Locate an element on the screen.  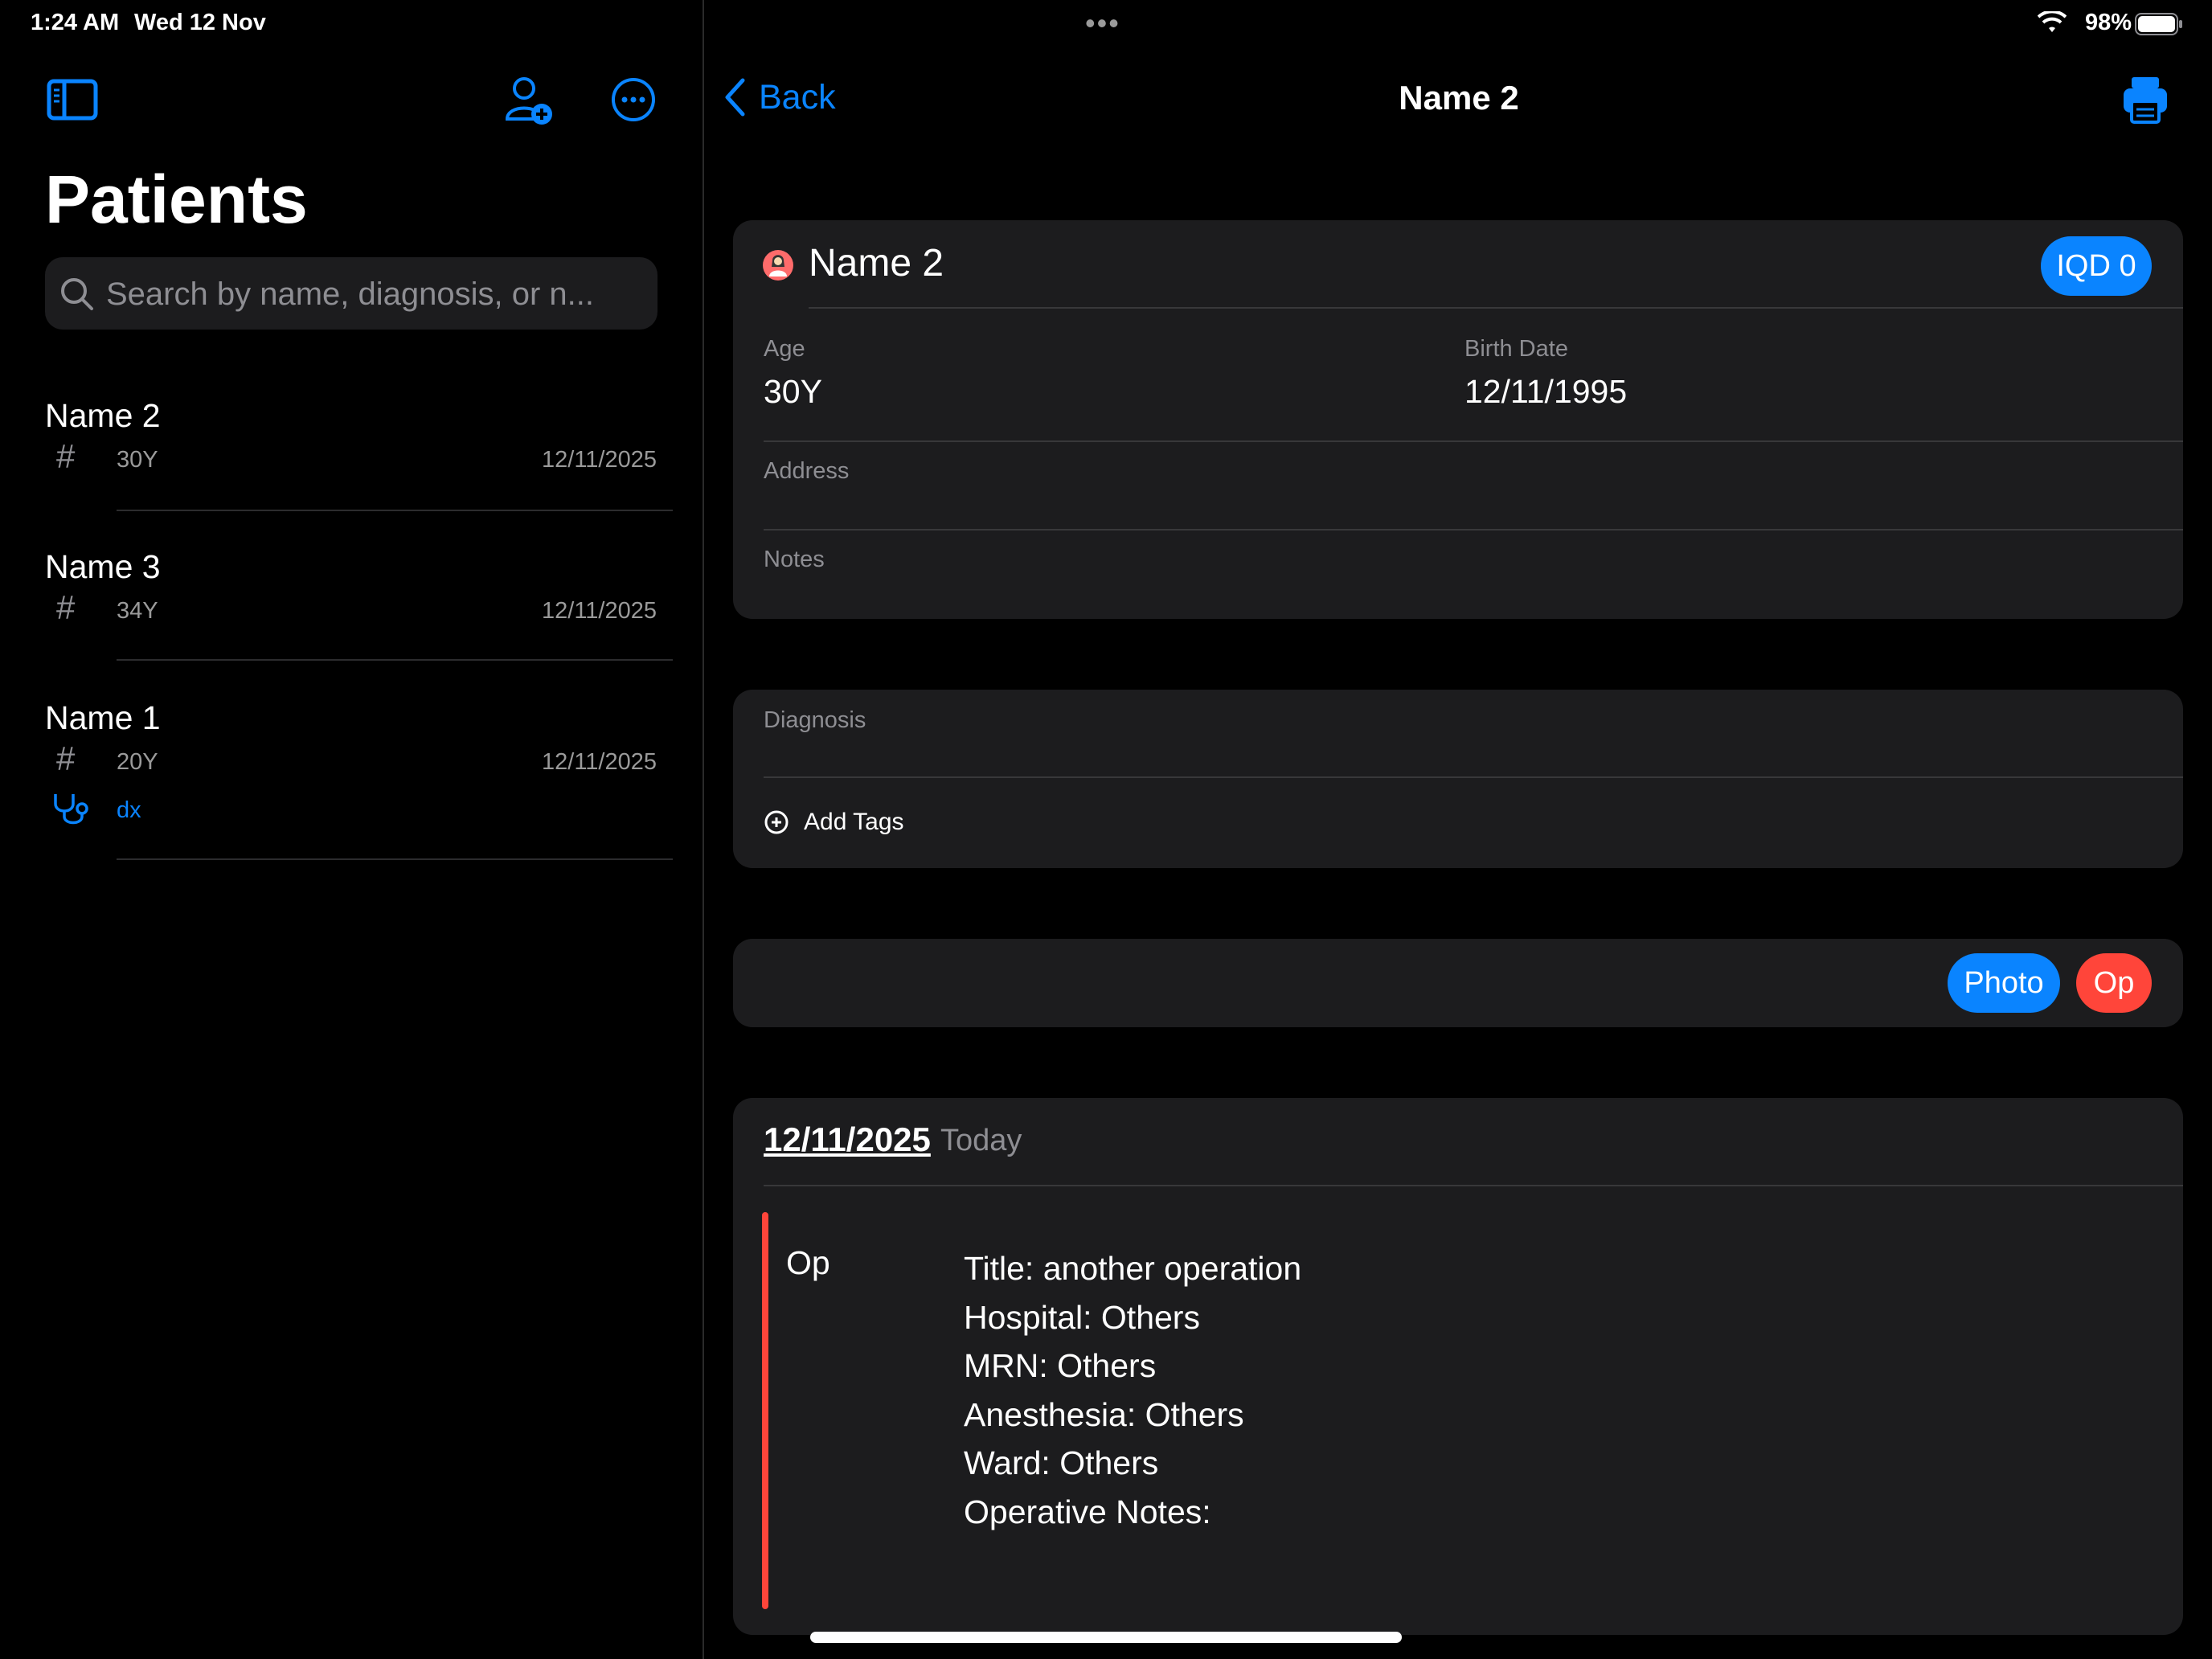
search-icon is located at coordinates (77, 294).